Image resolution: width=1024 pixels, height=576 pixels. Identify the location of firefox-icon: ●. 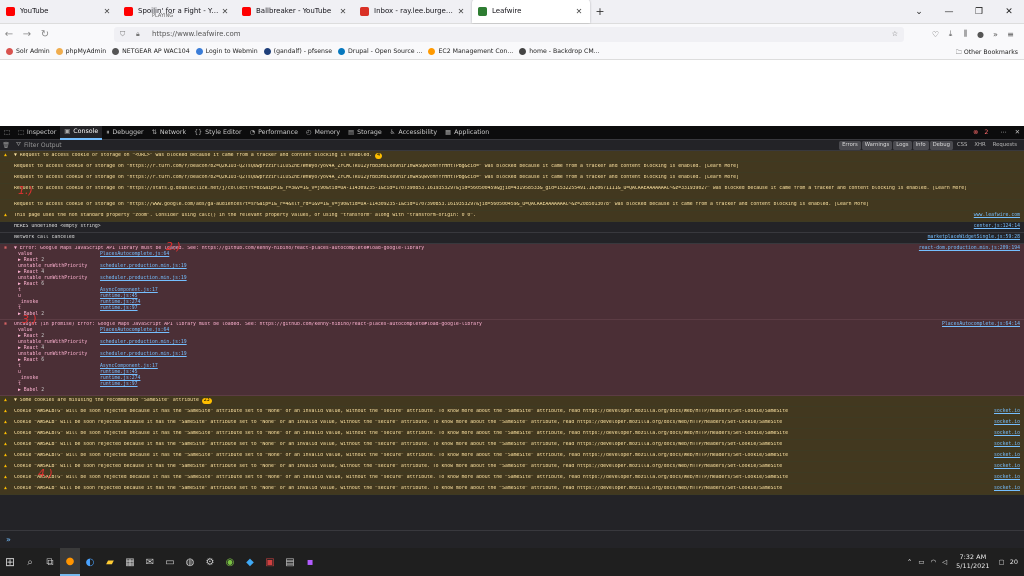
(70, 562).